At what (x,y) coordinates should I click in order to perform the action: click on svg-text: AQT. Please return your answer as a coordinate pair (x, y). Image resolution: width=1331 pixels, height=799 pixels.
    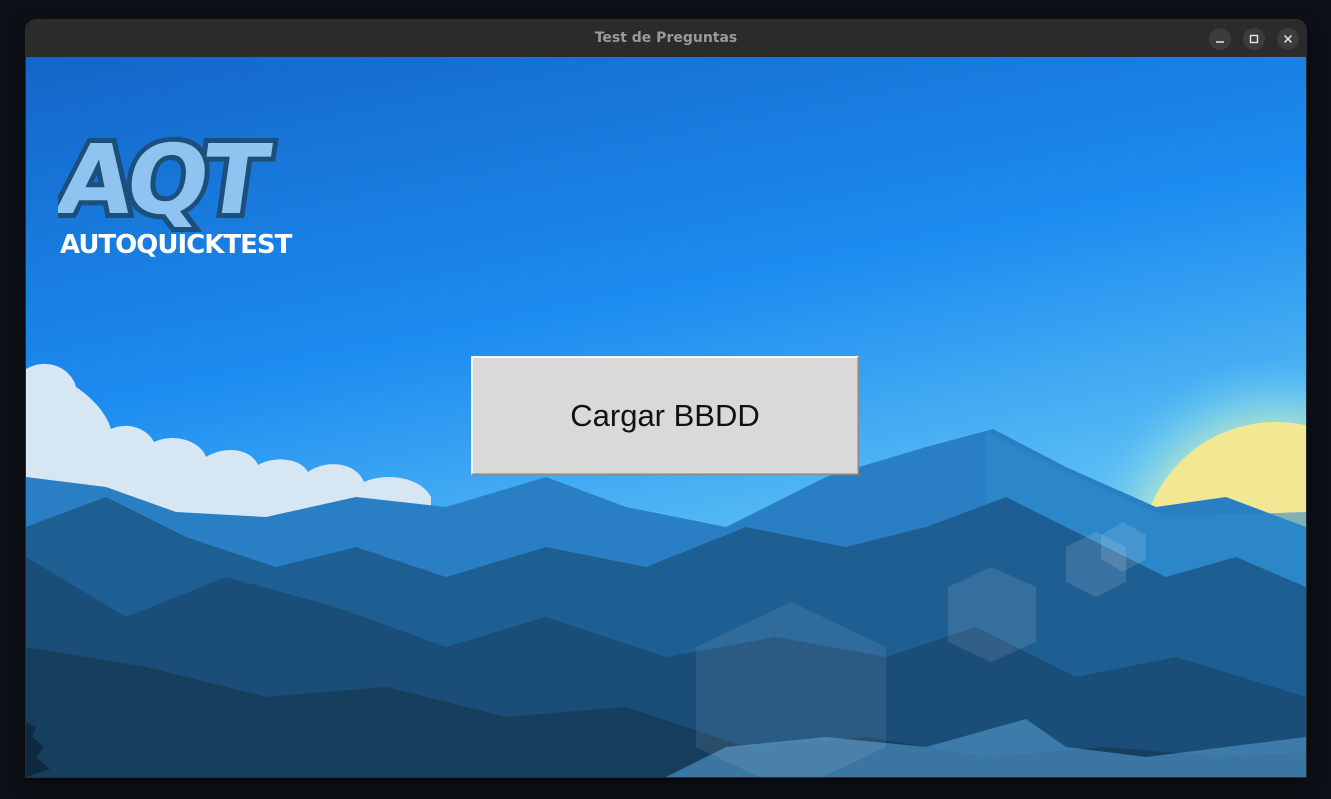
    Looking at the image, I should click on (167, 179).